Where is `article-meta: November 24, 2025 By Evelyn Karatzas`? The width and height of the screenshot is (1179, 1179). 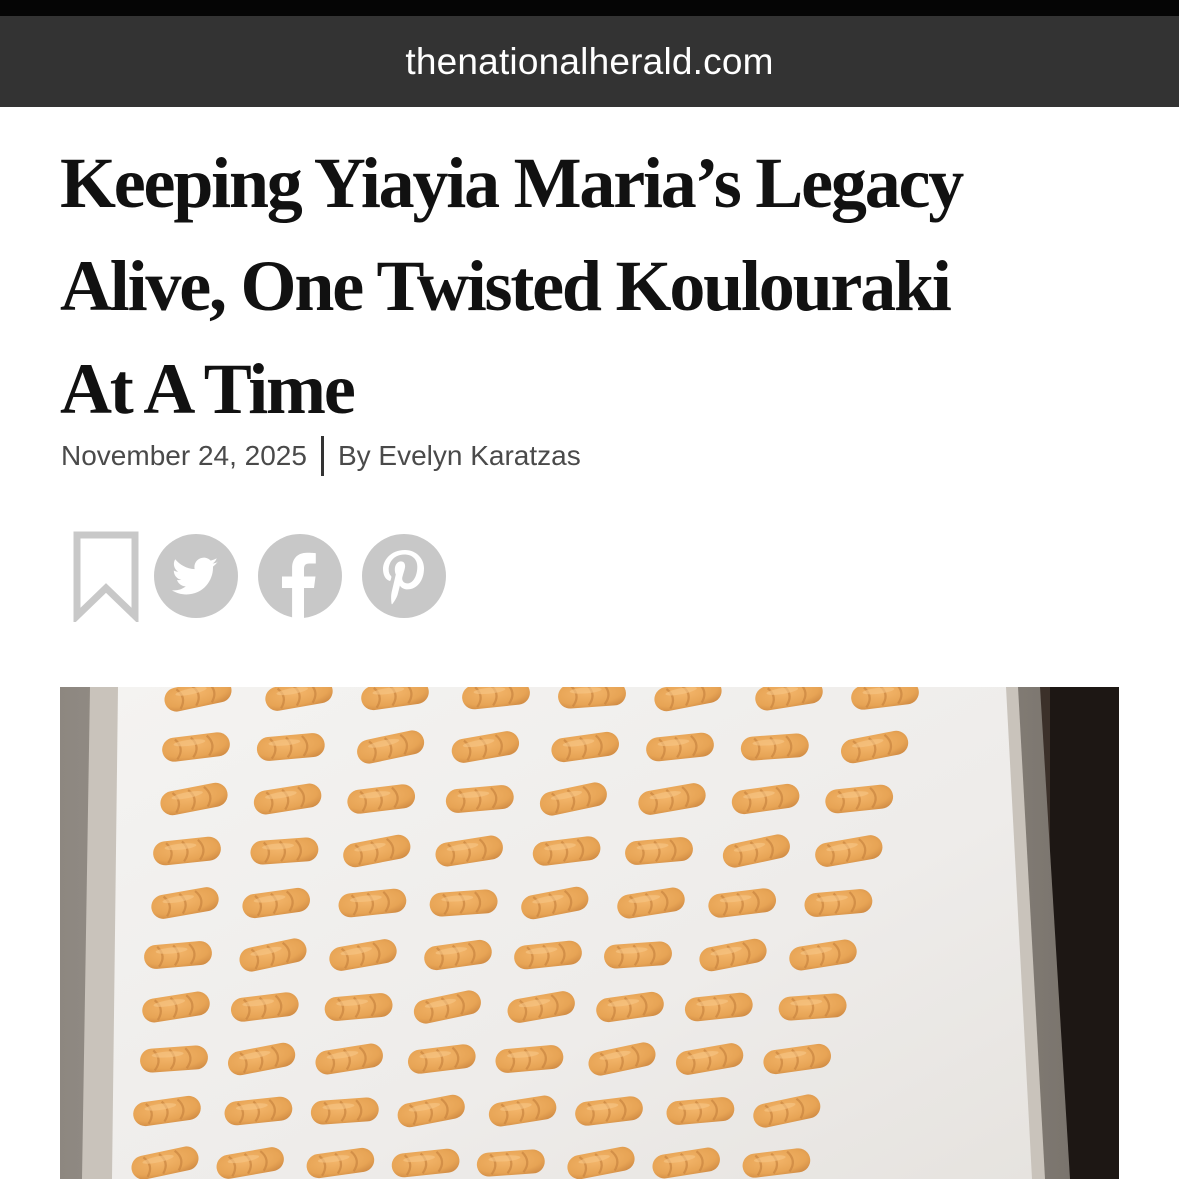 article-meta: November 24, 2025 By Evelyn Karatzas is located at coordinates (321, 456).